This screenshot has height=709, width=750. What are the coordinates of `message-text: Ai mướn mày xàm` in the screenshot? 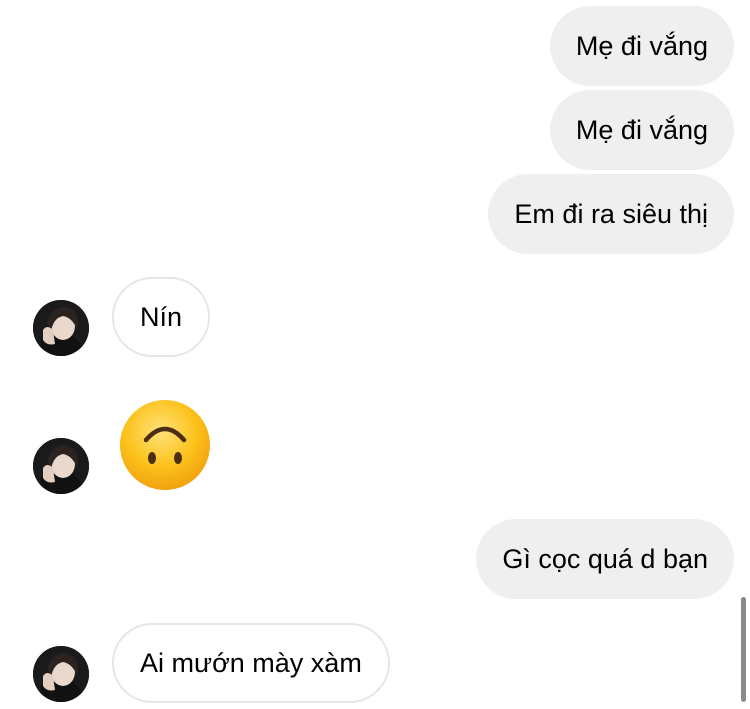 It's located at (251, 662).